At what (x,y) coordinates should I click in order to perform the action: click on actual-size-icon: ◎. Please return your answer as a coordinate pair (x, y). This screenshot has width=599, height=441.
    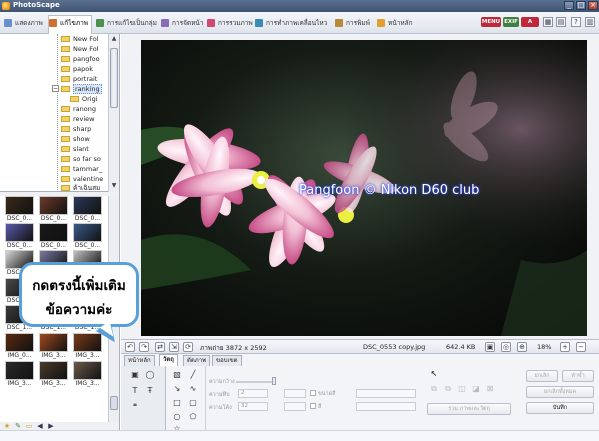
    Looking at the image, I should click on (506, 347).